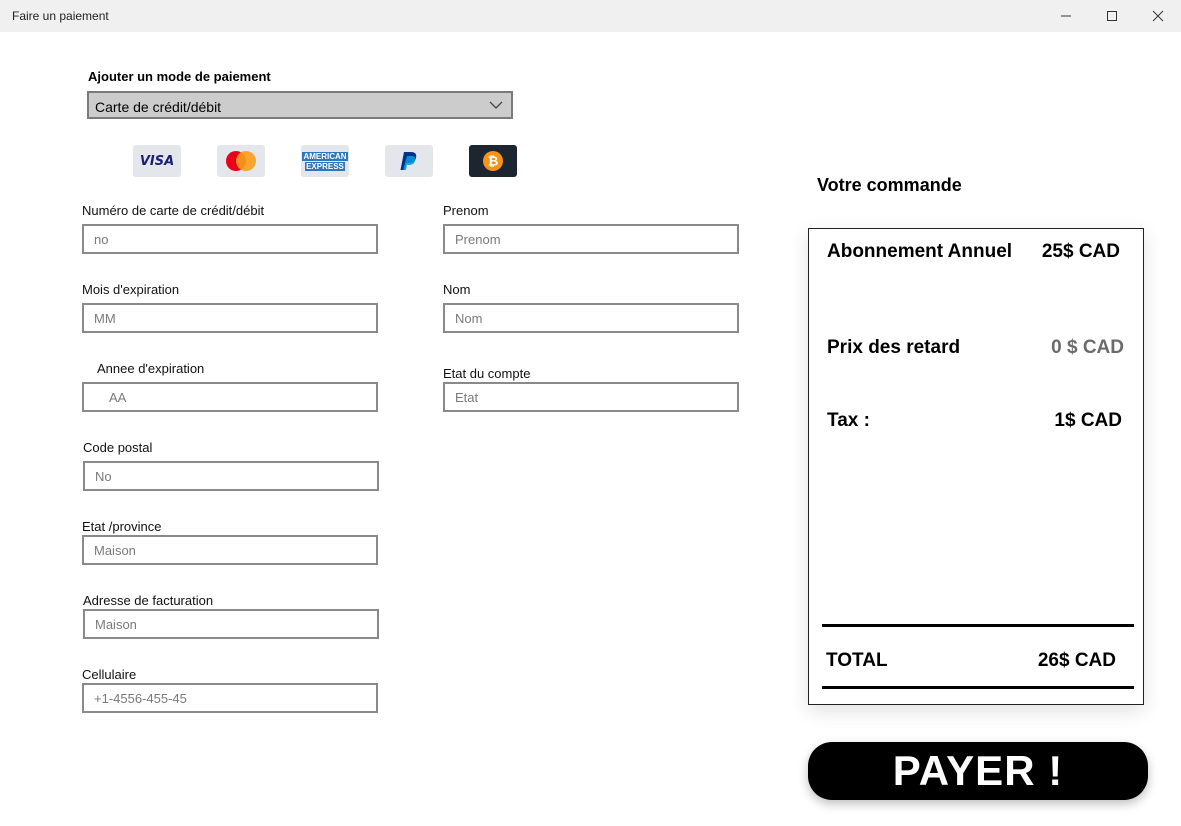 This screenshot has width=1181, height=826. I want to click on title-bar: Faire un paiement, so click(590, 16).